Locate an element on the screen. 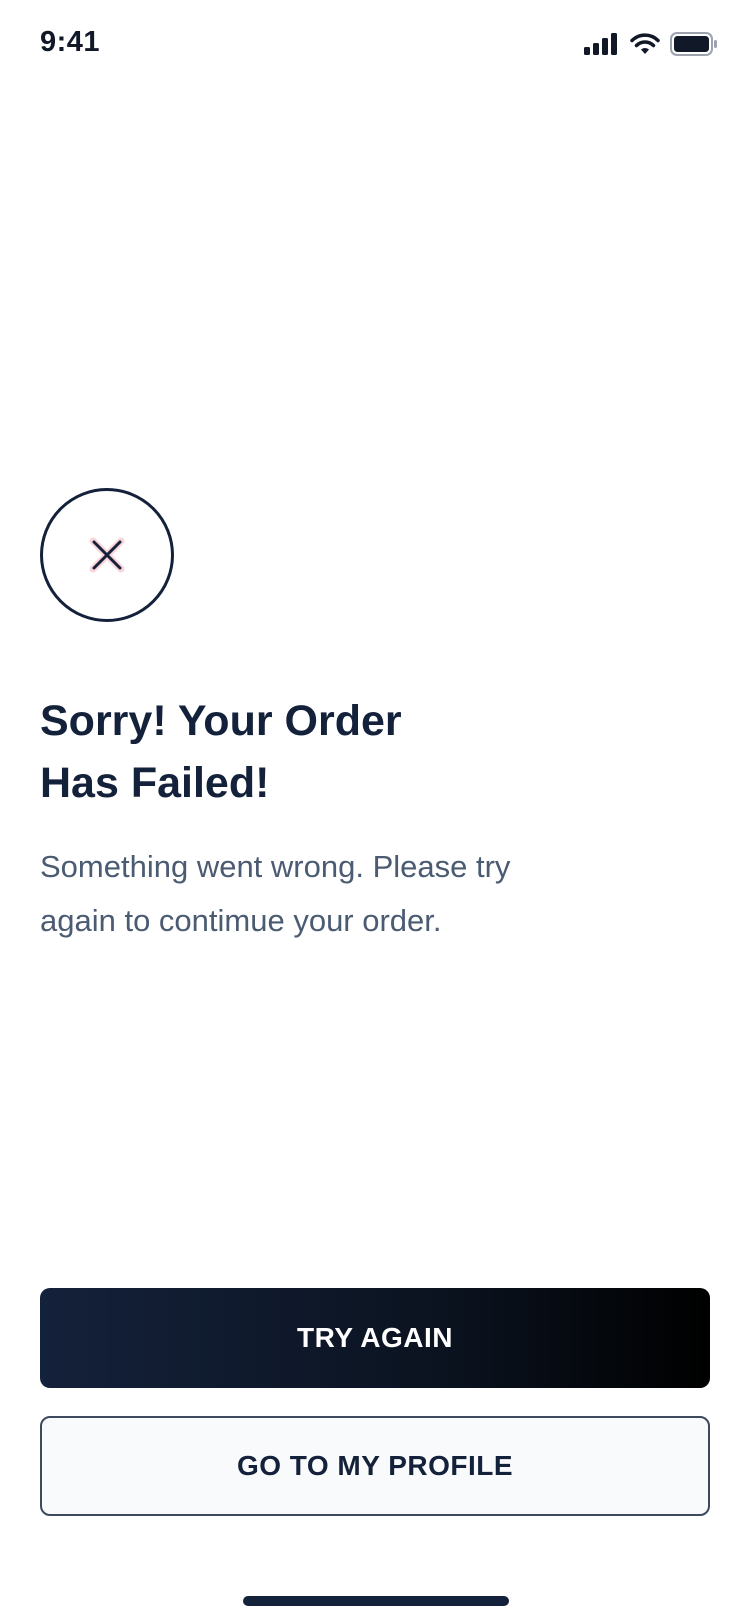  status-icons is located at coordinates (651, 44).